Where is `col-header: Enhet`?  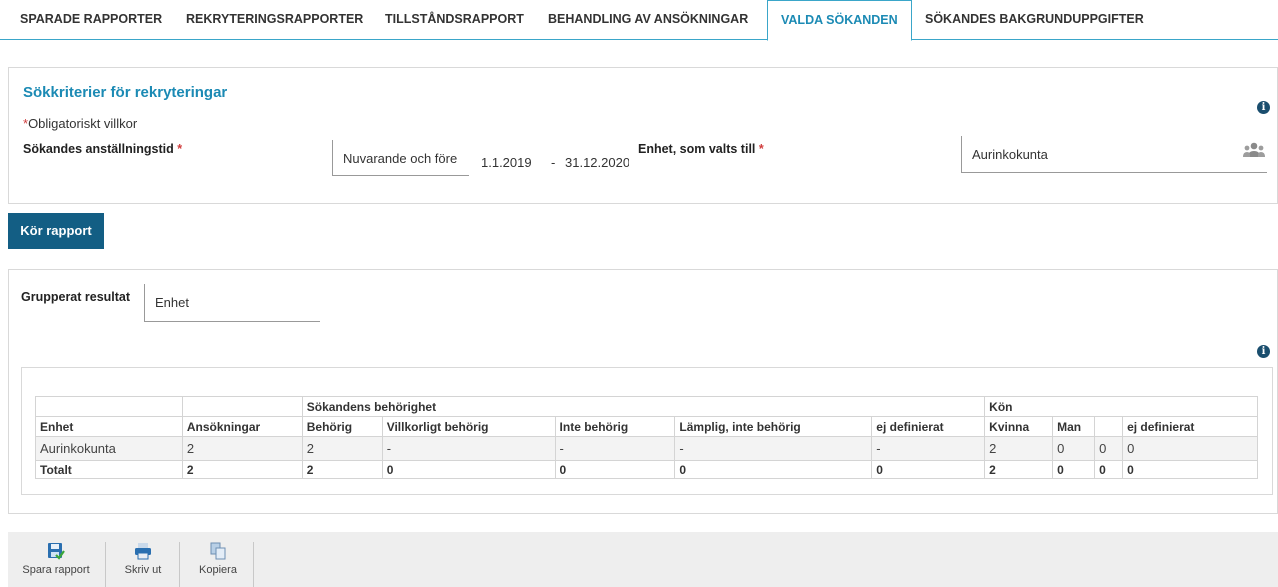
col-header: Enhet is located at coordinates (109, 426).